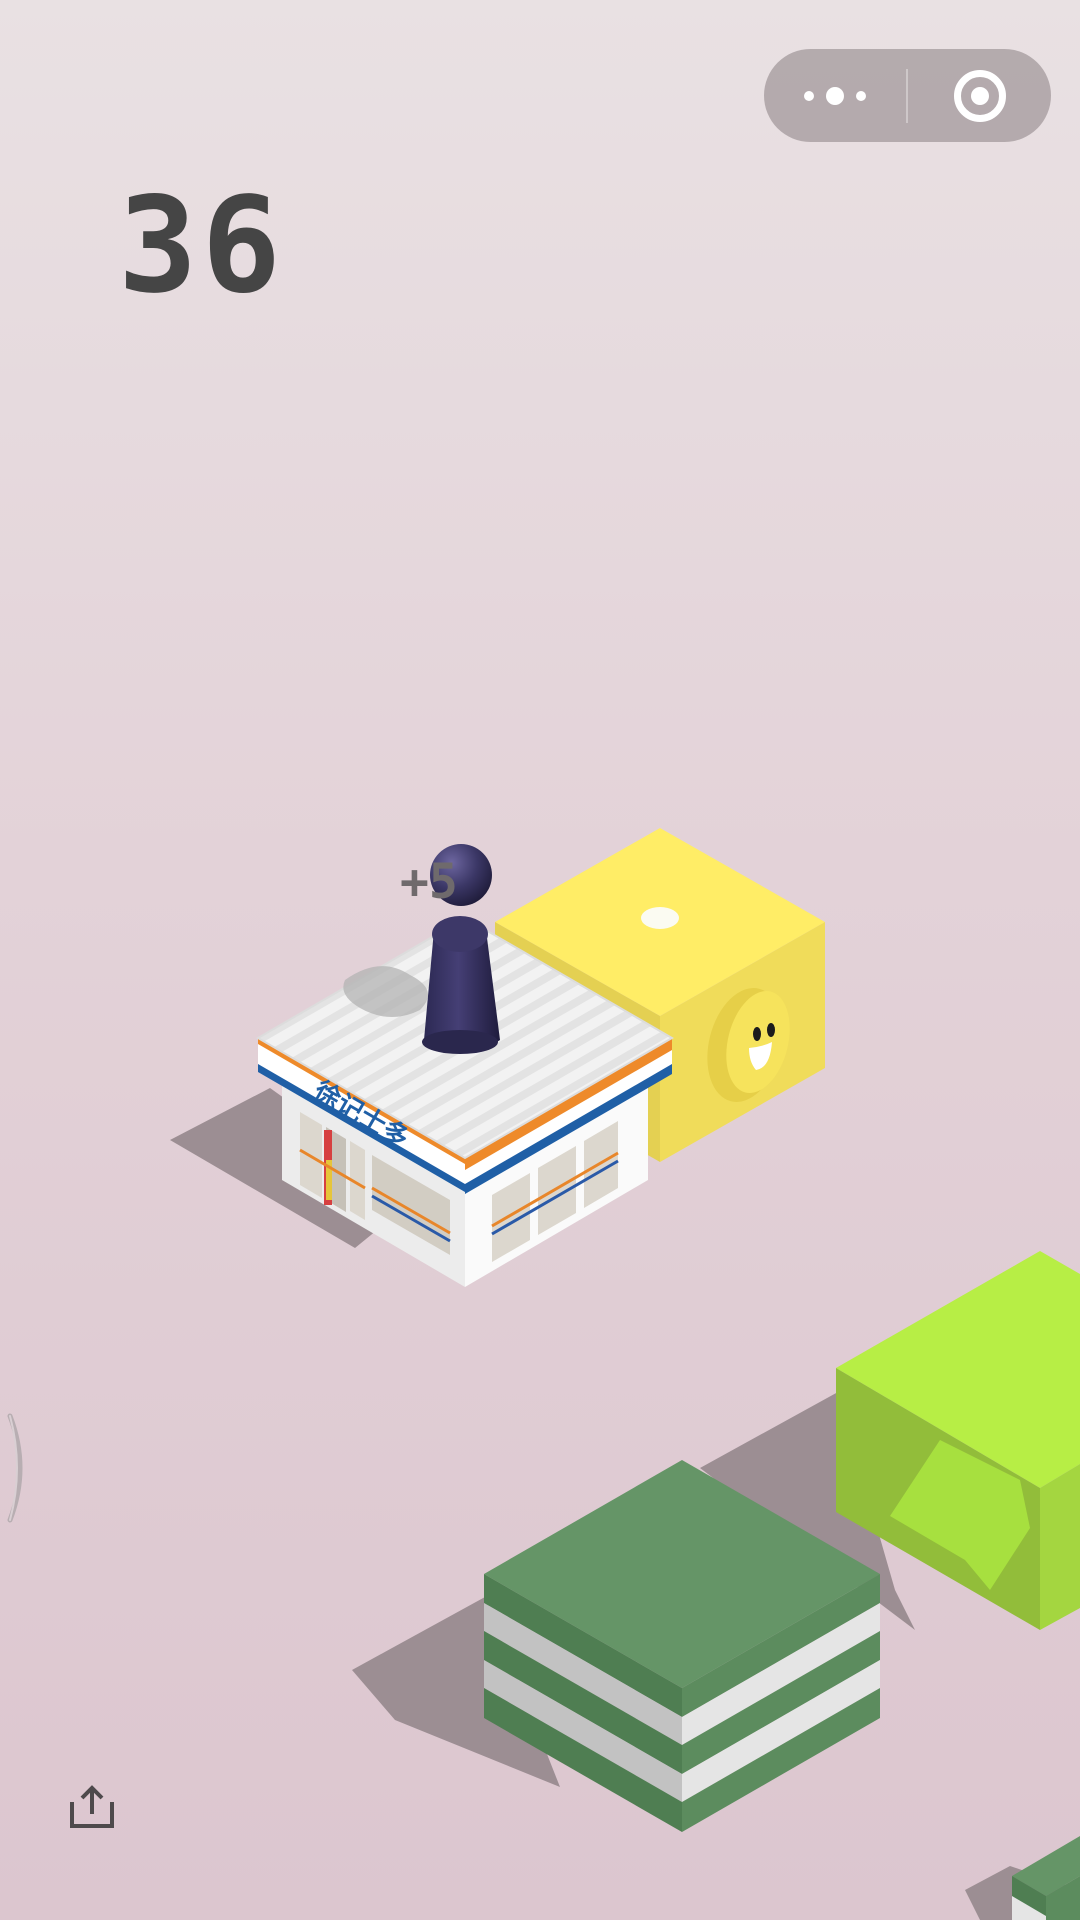  What do you see at coordinates (429, 882) in the screenshot?
I see `bonus-points-text: +5` at bounding box center [429, 882].